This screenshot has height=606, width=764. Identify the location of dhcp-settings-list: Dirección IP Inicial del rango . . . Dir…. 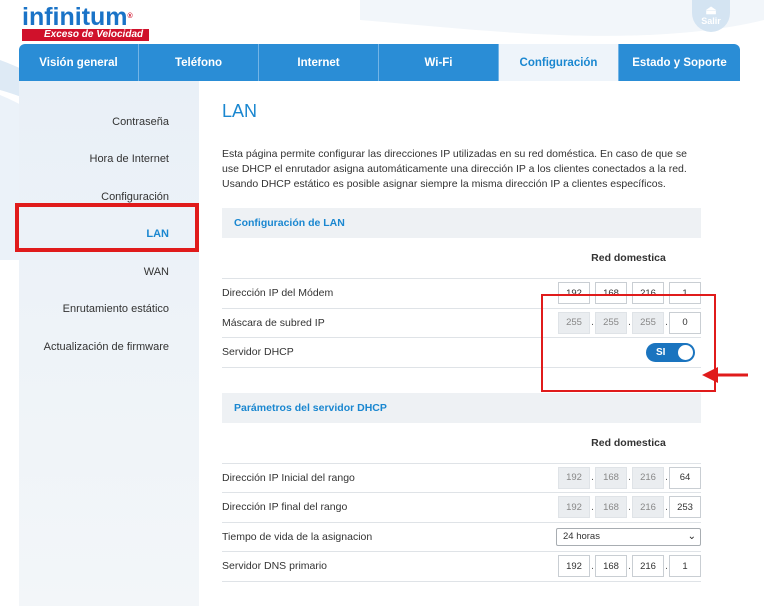
(461, 522).